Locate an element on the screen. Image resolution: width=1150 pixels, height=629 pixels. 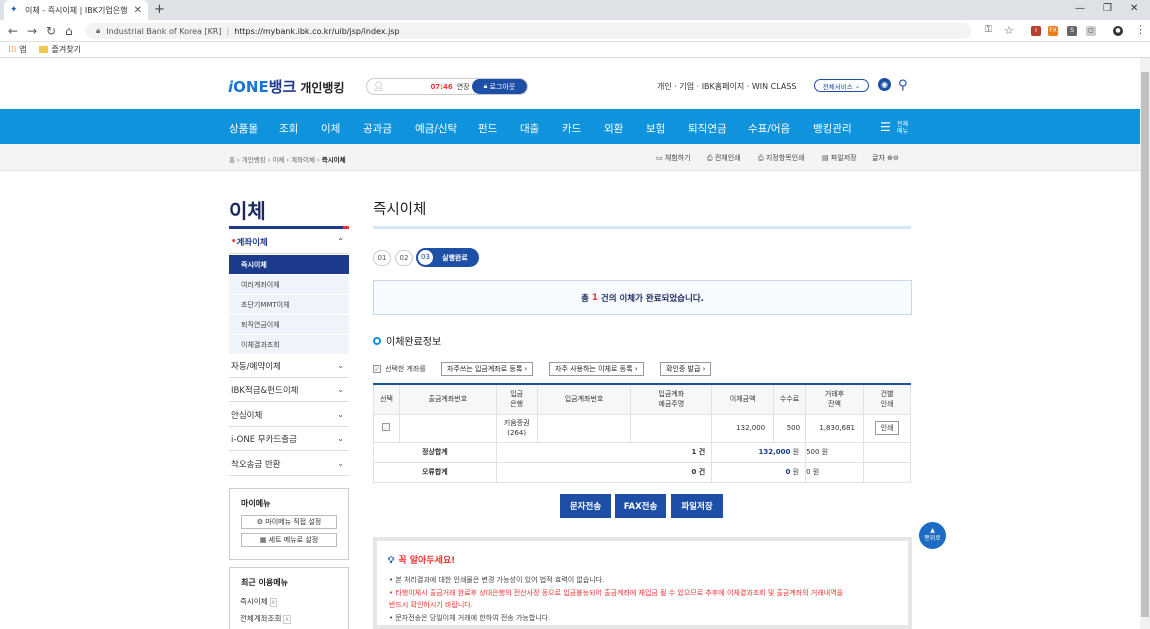
search-icon: ⚲ is located at coordinates (903, 85).